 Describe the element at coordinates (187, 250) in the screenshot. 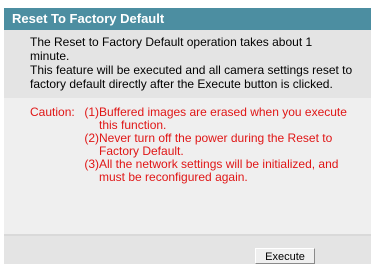

I see `footer-bar` at that location.